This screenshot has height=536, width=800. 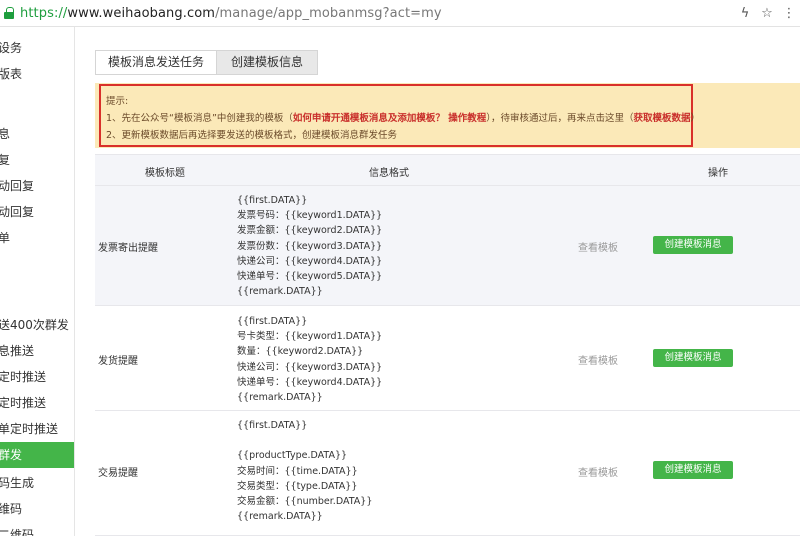 What do you see at coordinates (661, 118) in the screenshot?
I see `fetch-template-data-link: 获取模板数据` at bounding box center [661, 118].